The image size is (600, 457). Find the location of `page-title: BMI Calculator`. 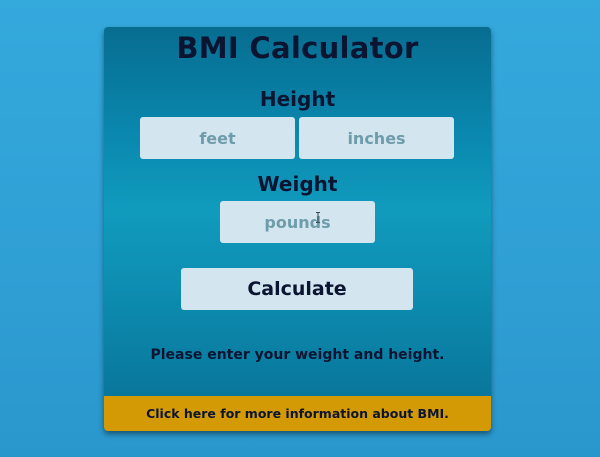

page-title: BMI Calculator is located at coordinates (297, 48).